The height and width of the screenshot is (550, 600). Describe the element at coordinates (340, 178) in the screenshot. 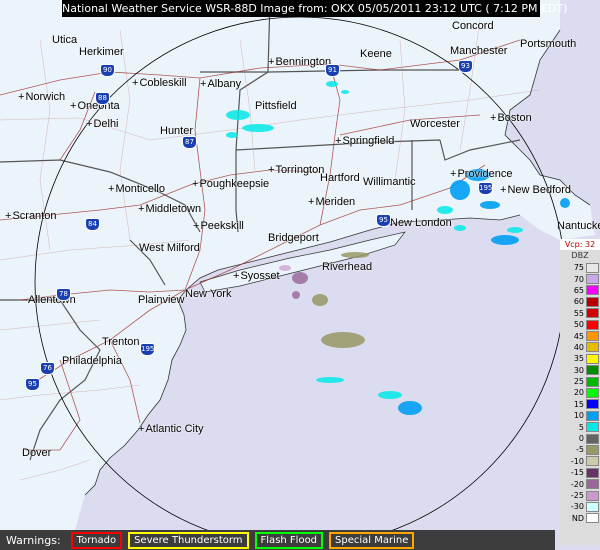

I see `city-name: Hartford` at that location.